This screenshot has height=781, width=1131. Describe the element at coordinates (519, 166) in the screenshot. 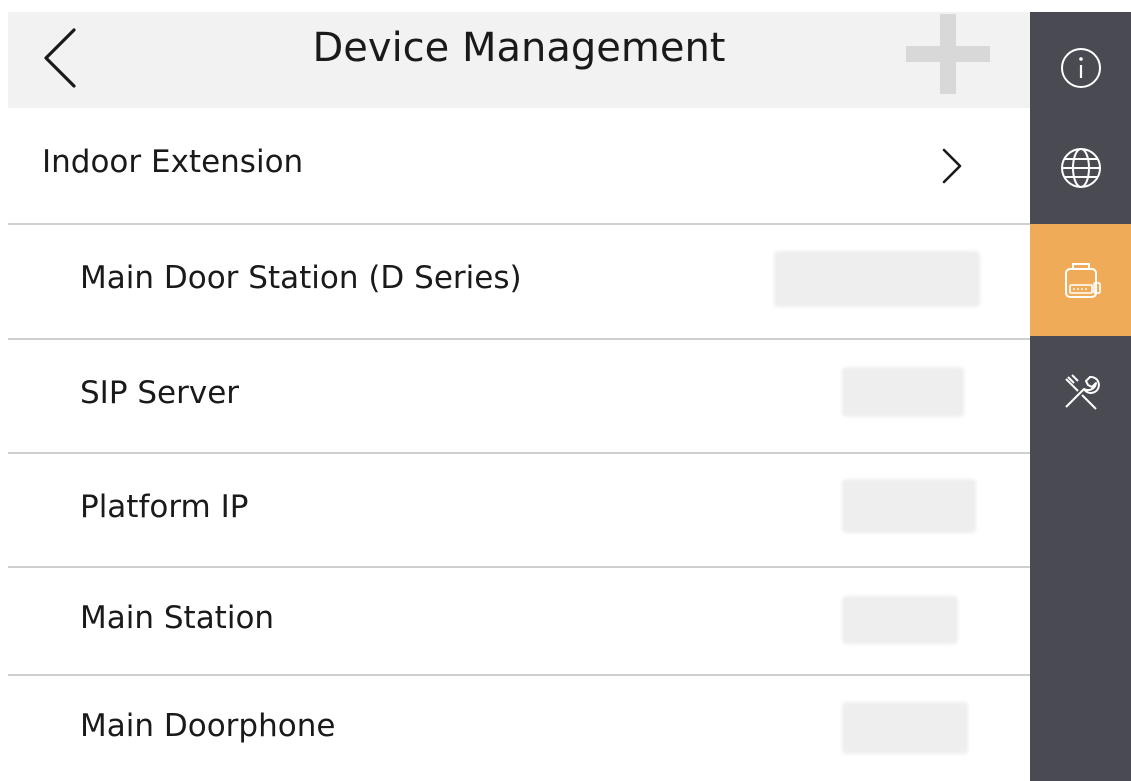

I see `list-item-indoor-extension: Indoor Extension` at that location.